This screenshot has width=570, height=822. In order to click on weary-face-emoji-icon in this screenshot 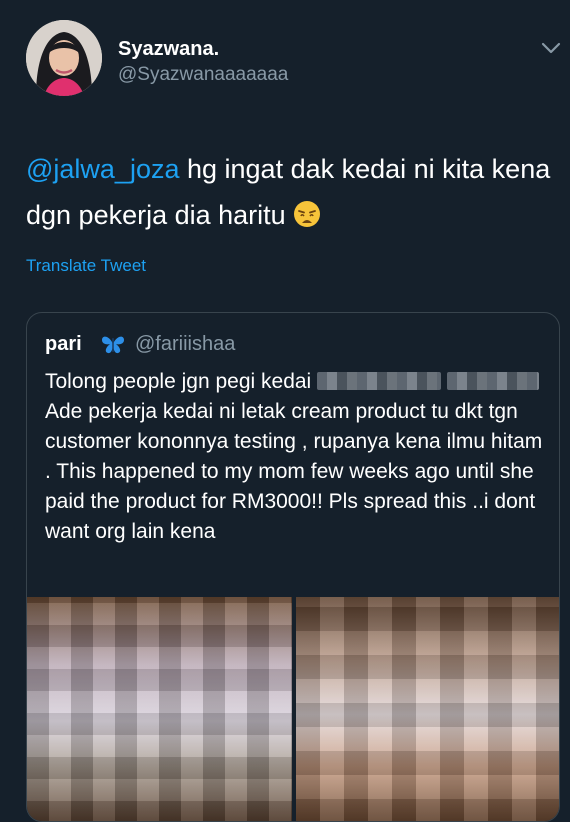, I will do `click(307, 214)`.